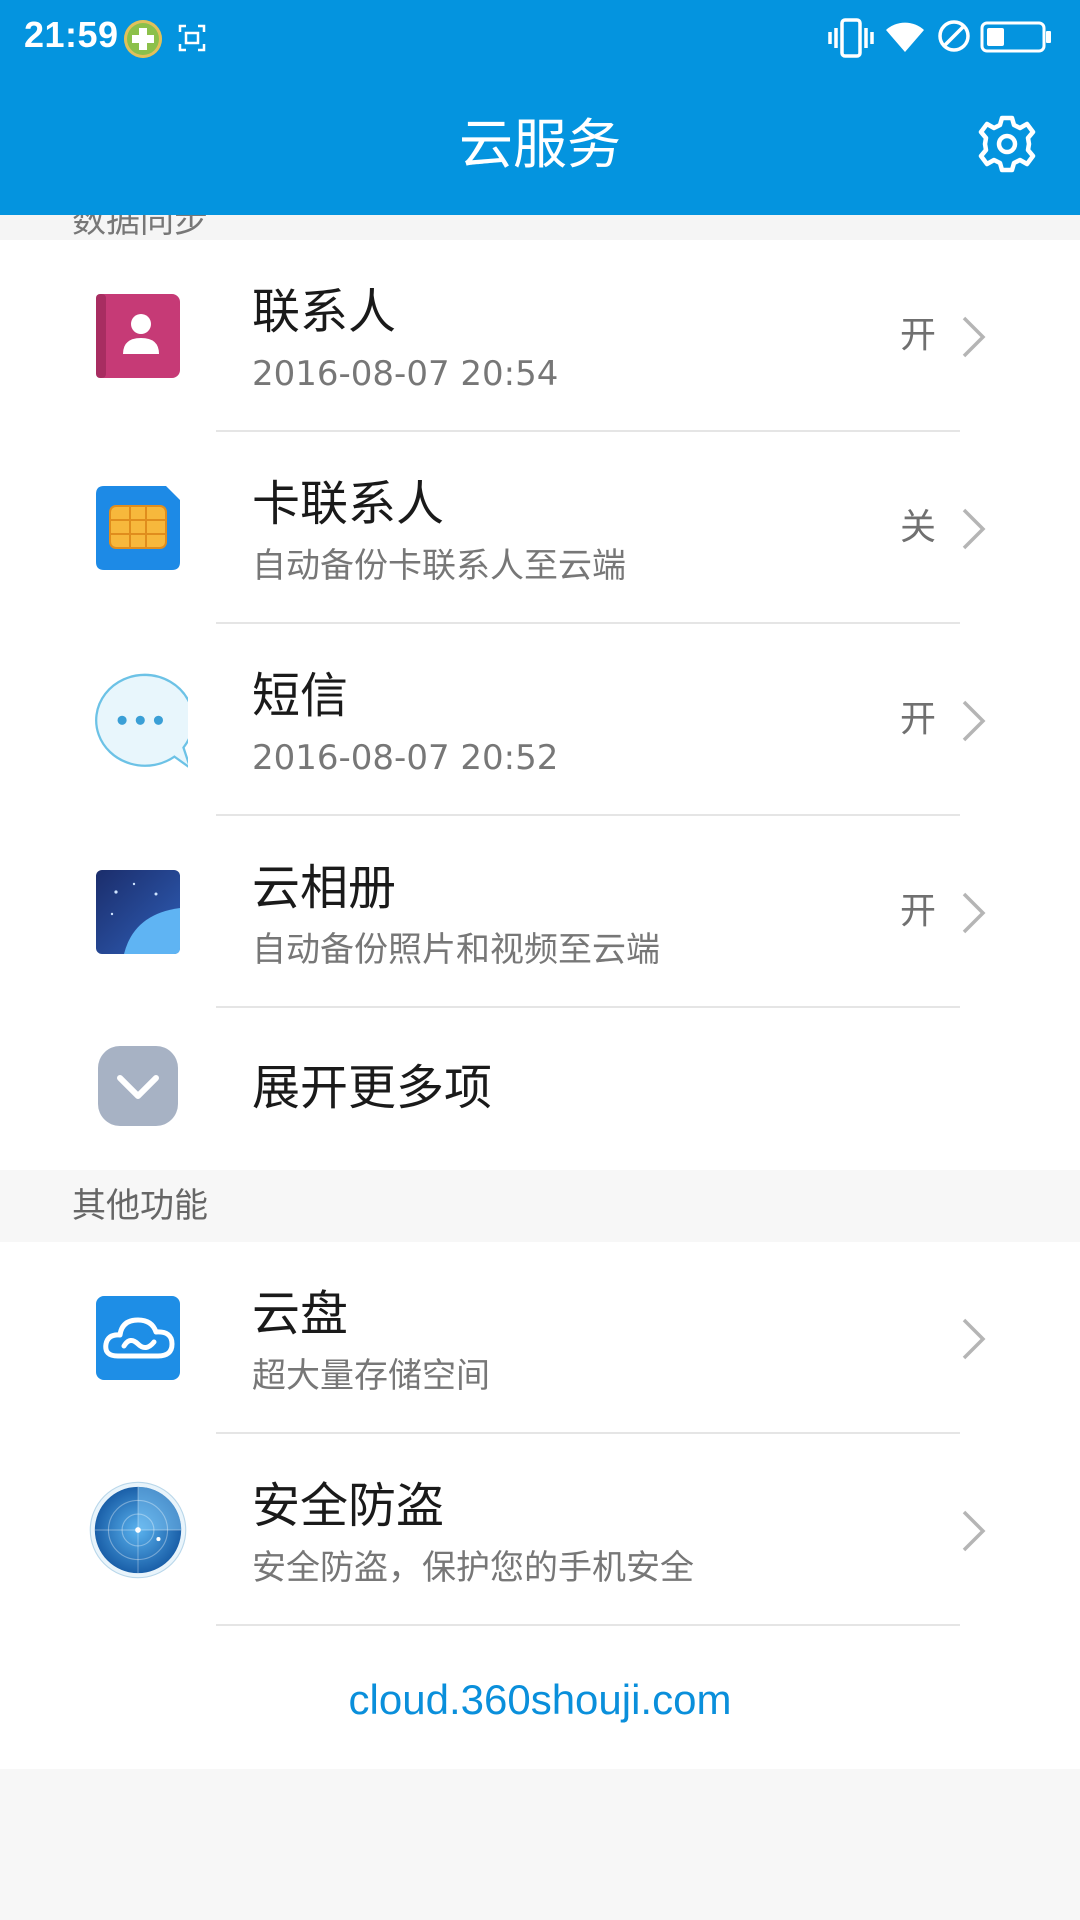  What do you see at coordinates (540, 1088) in the screenshot?
I see `expand-more-button: 展开更多项` at bounding box center [540, 1088].